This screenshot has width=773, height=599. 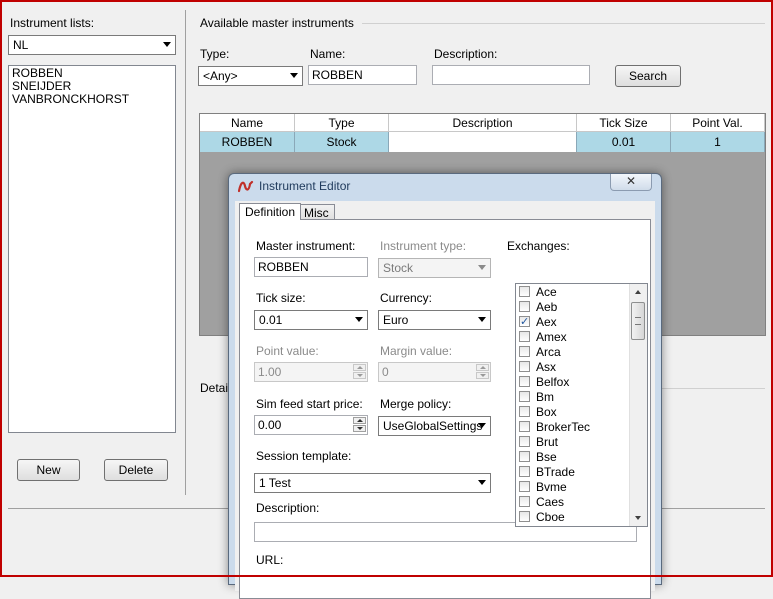 I want to click on sim-feed-field: 0.00, so click(x=311, y=425).